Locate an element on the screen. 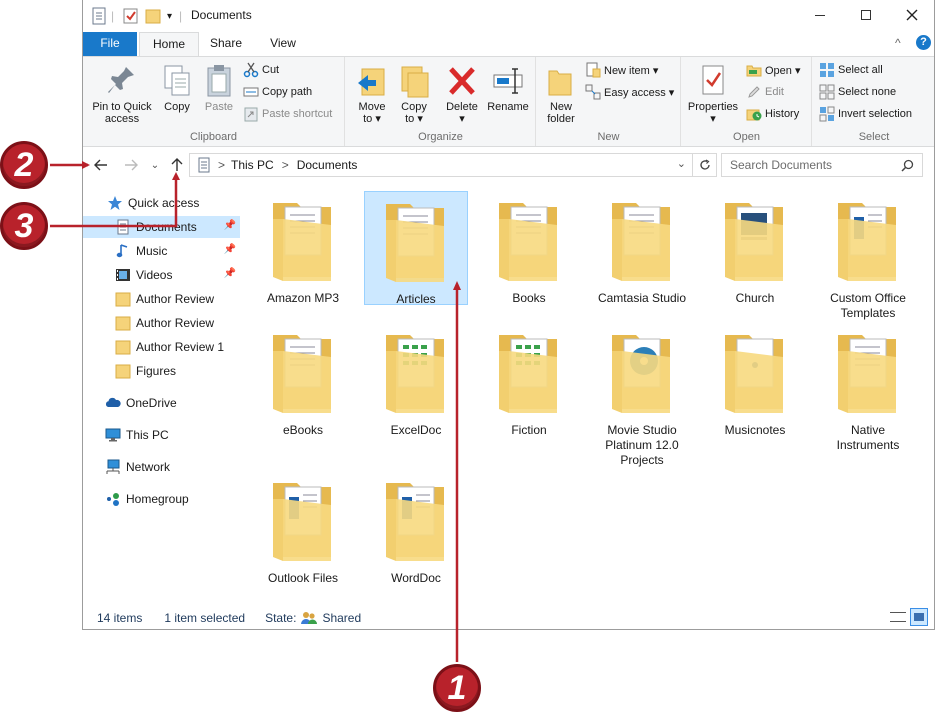  callout-1: 1 is located at coordinates (457, 688).